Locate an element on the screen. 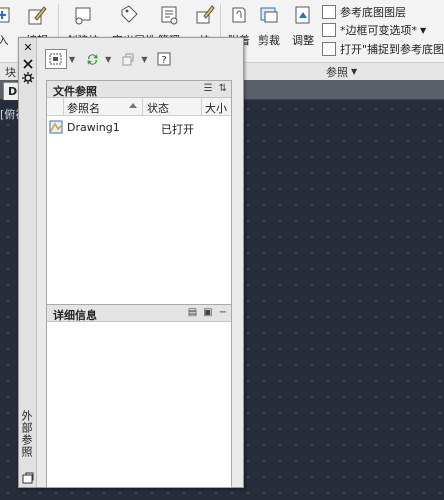 The width and height of the screenshot is (444, 500). change-path-button is located at coordinates (128, 59).